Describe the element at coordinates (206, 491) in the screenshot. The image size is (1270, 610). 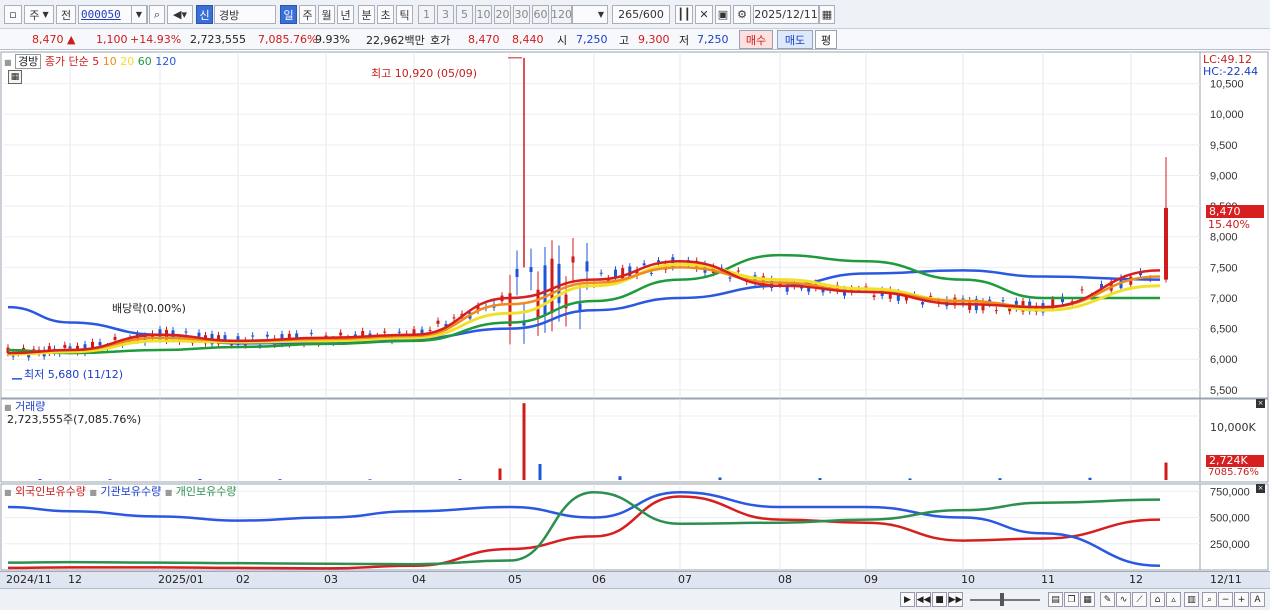
I see `individual-holdings-label: 개인보유수량` at that location.